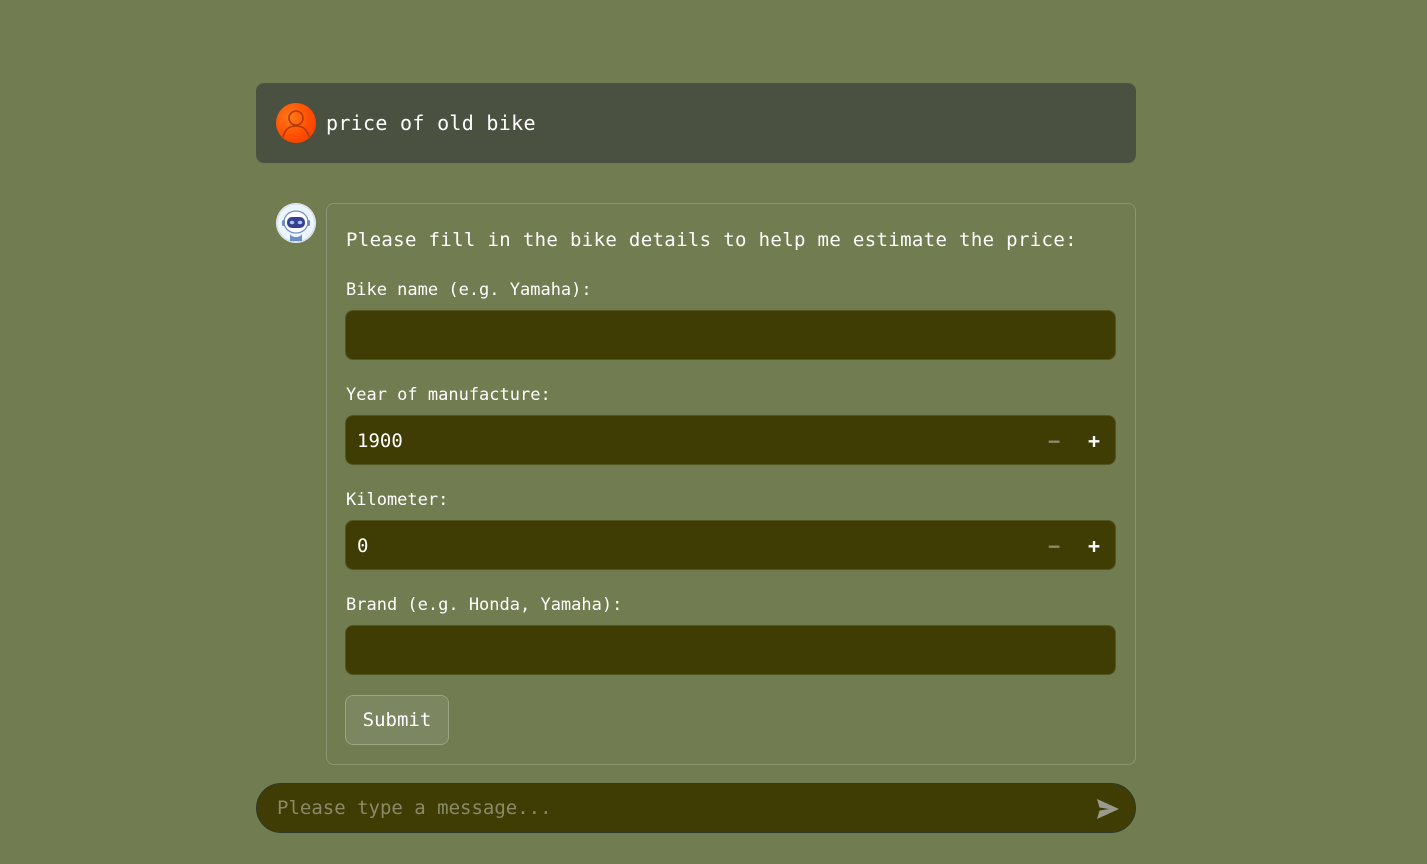 The width and height of the screenshot is (1427, 864). What do you see at coordinates (362, 546) in the screenshot?
I see `kilometer-value: 0` at bounding box center [362, 546].